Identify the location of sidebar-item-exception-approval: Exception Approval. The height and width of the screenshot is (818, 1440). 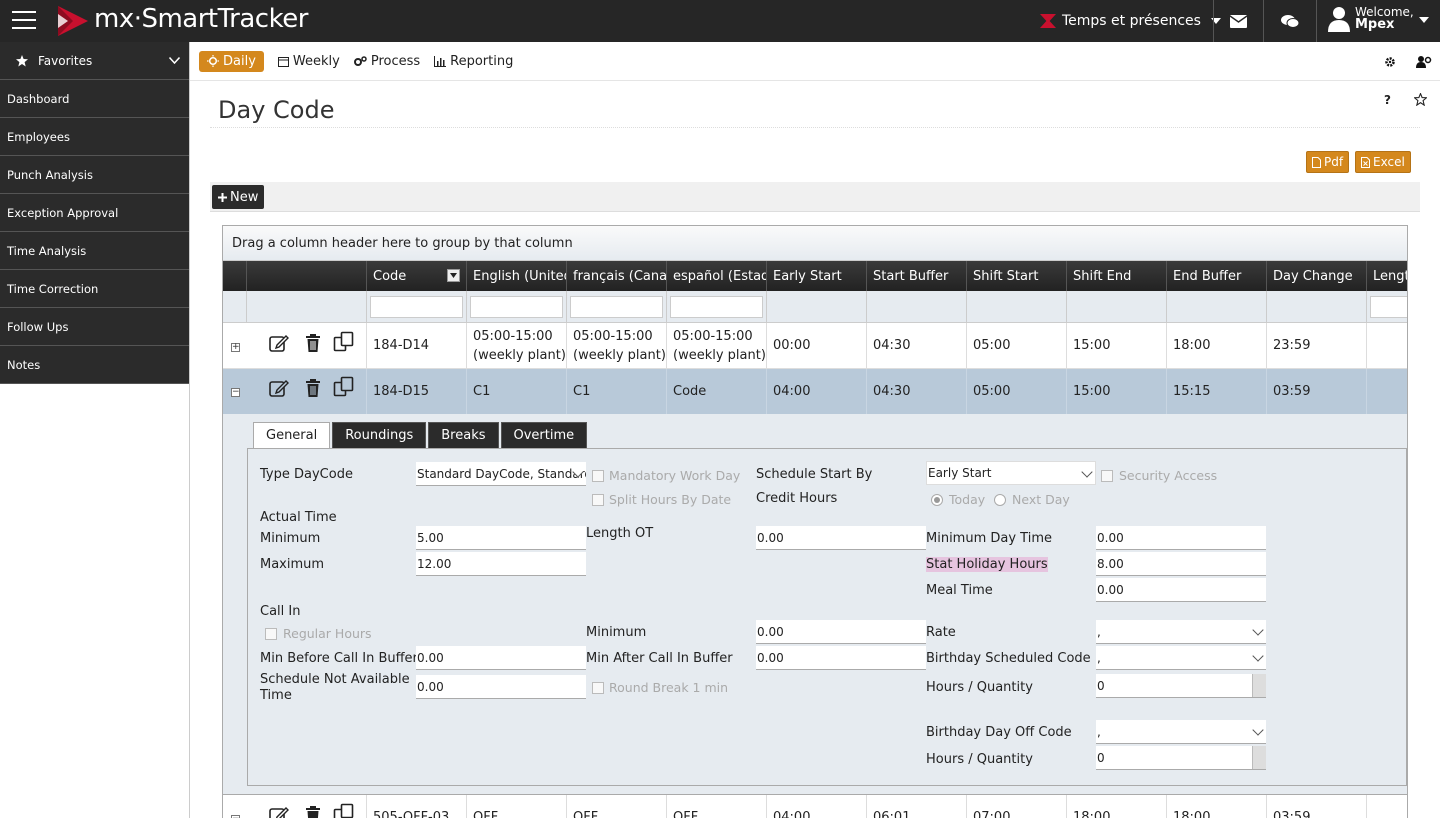
(94, 213).